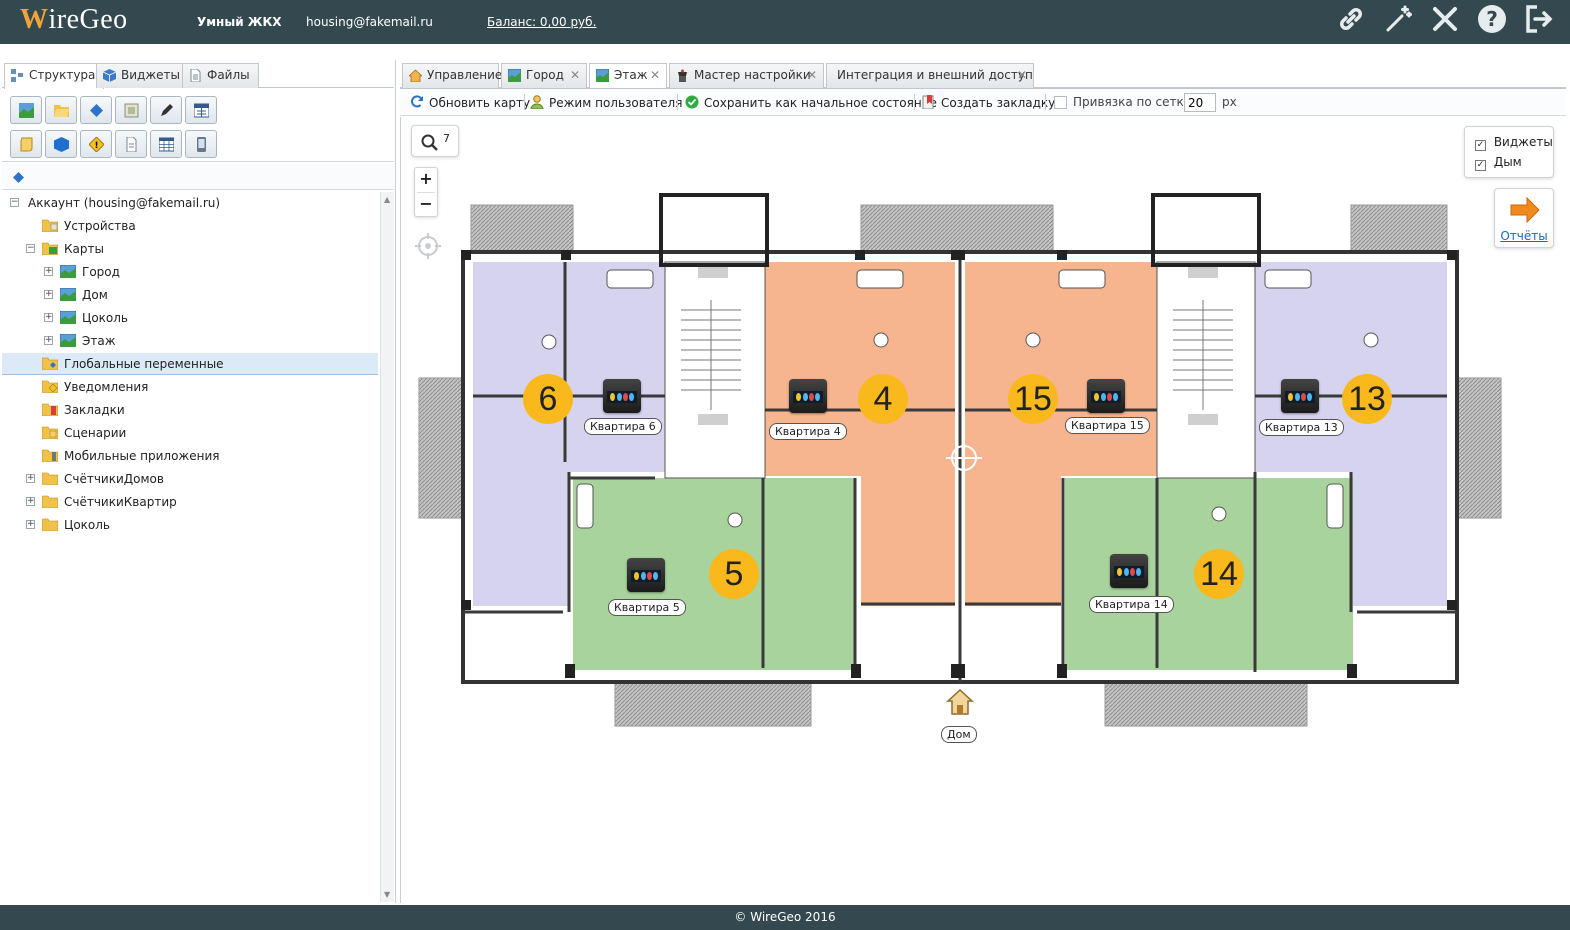  Describe the element at coordinates (239, 22) in the screenshot. I see `app-name: Умный ЖКХ` at that location.